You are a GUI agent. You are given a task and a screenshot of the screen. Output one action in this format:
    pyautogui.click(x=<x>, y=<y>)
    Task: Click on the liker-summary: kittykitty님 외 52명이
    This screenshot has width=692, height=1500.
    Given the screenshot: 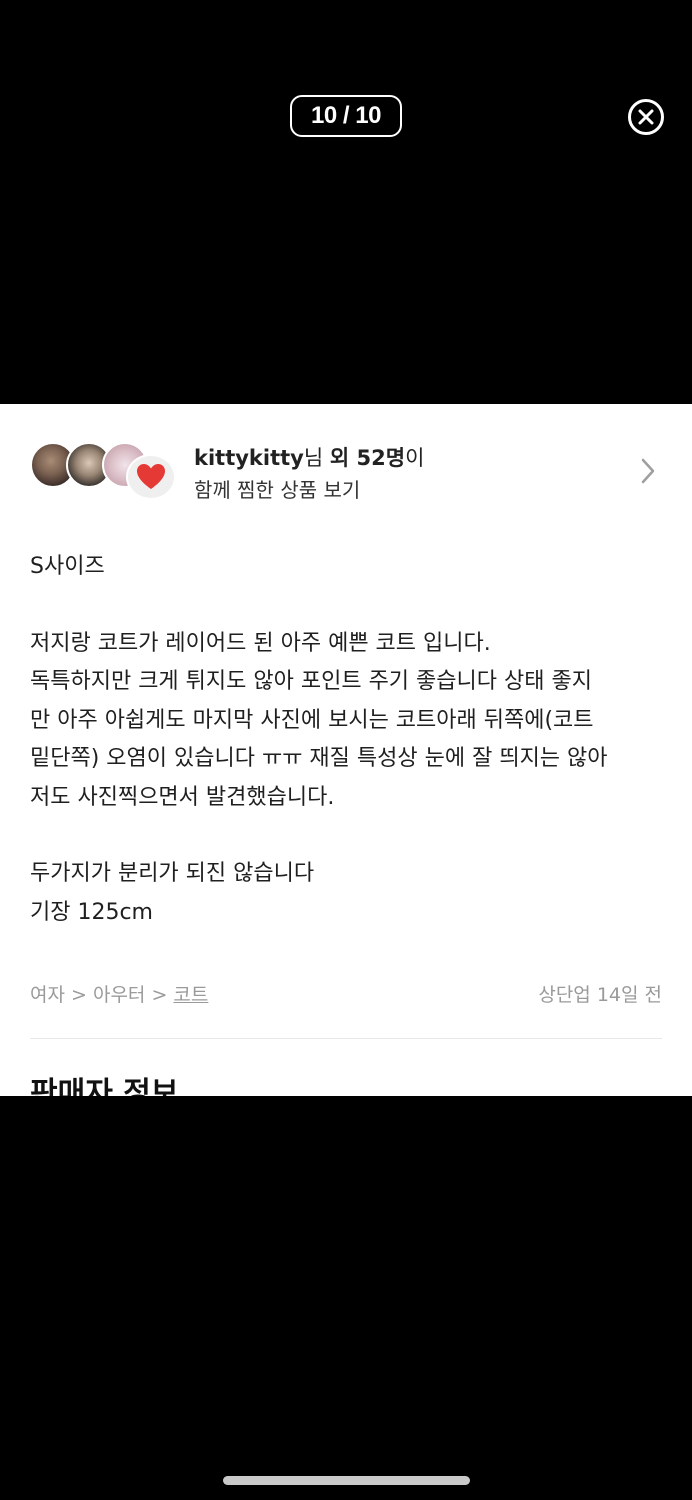 What is the action you would take?
    pyautogui.click(x=309, y=457)
    